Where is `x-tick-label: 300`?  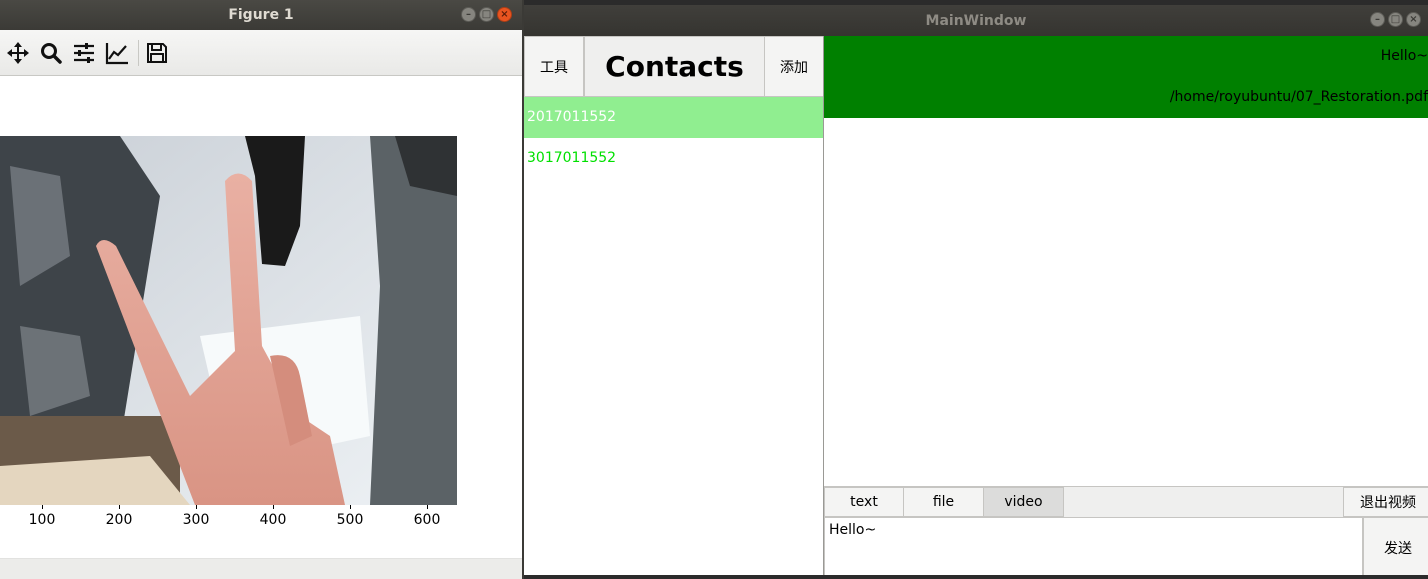
x-tick-label: 300 is located at coordinates (196, 520).